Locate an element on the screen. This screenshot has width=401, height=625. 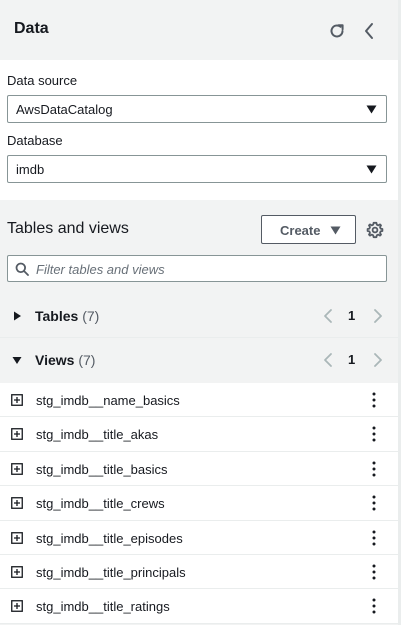
tables-page-number: 1 is located at coordinates (351, 315).